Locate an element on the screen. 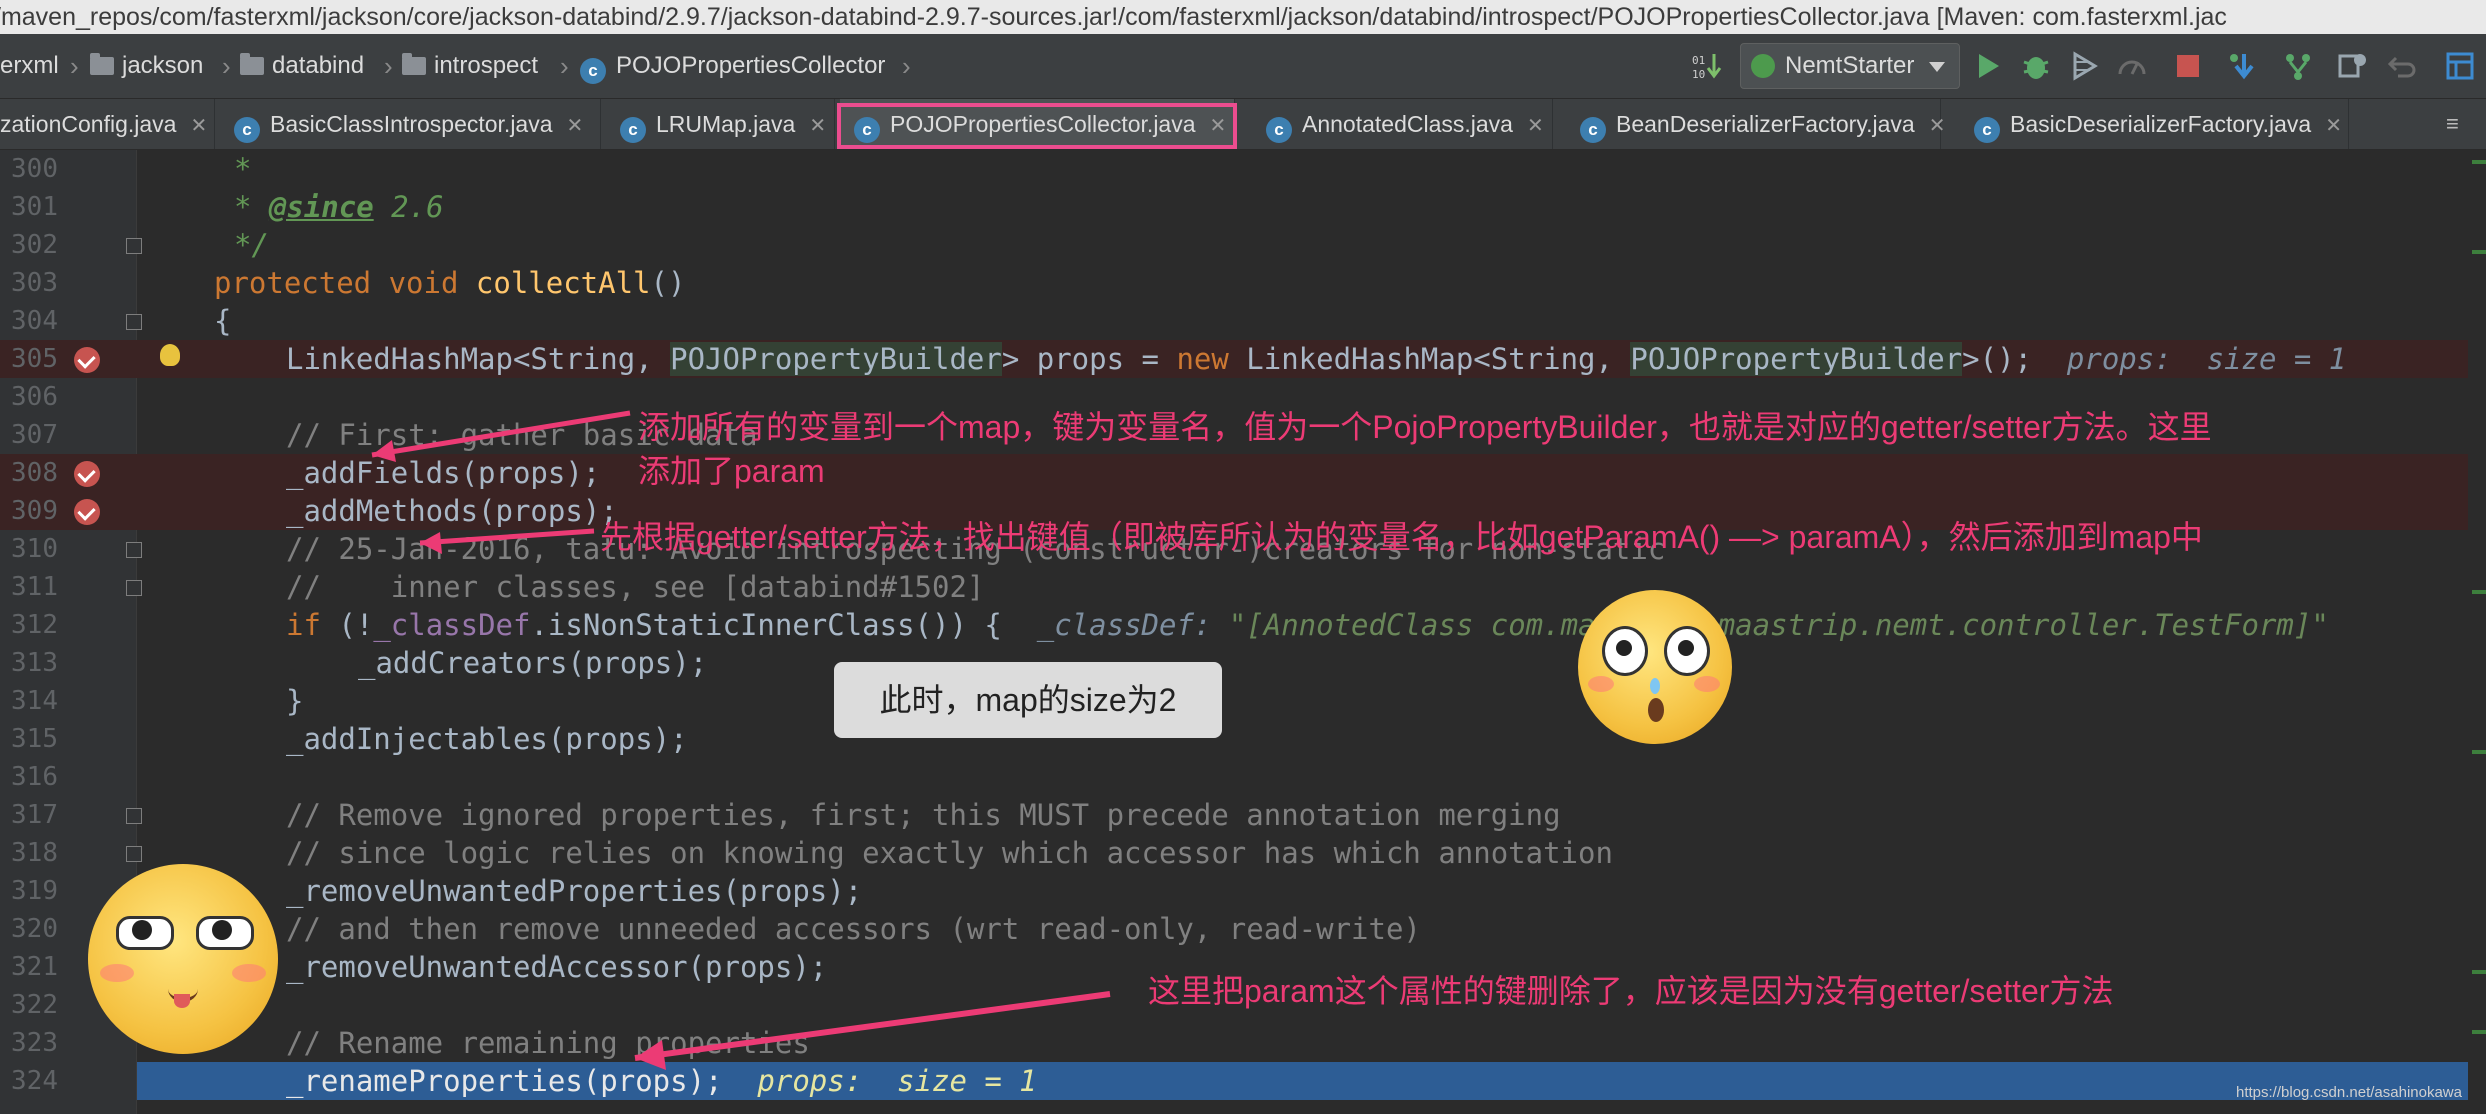  annotation-note-1-continued: 添加了param is located at coordinates (731, 471).